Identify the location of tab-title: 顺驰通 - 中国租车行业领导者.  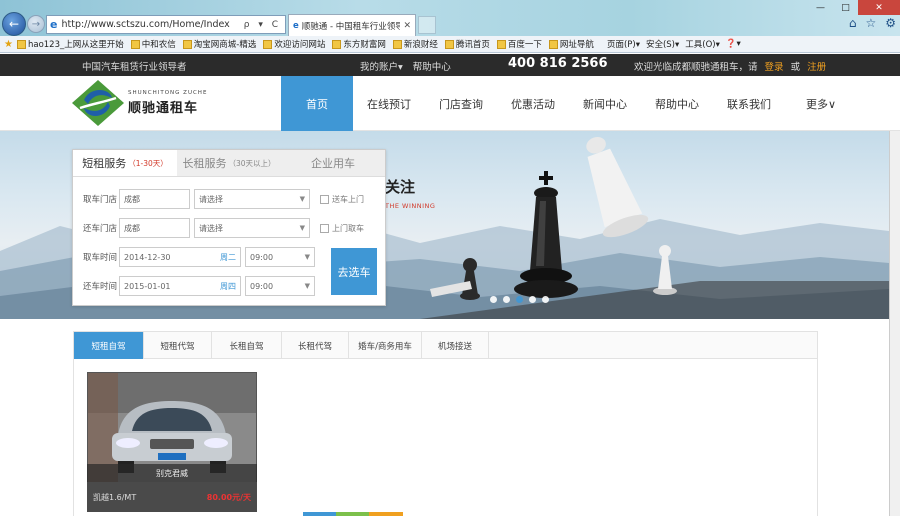
(351, 26).